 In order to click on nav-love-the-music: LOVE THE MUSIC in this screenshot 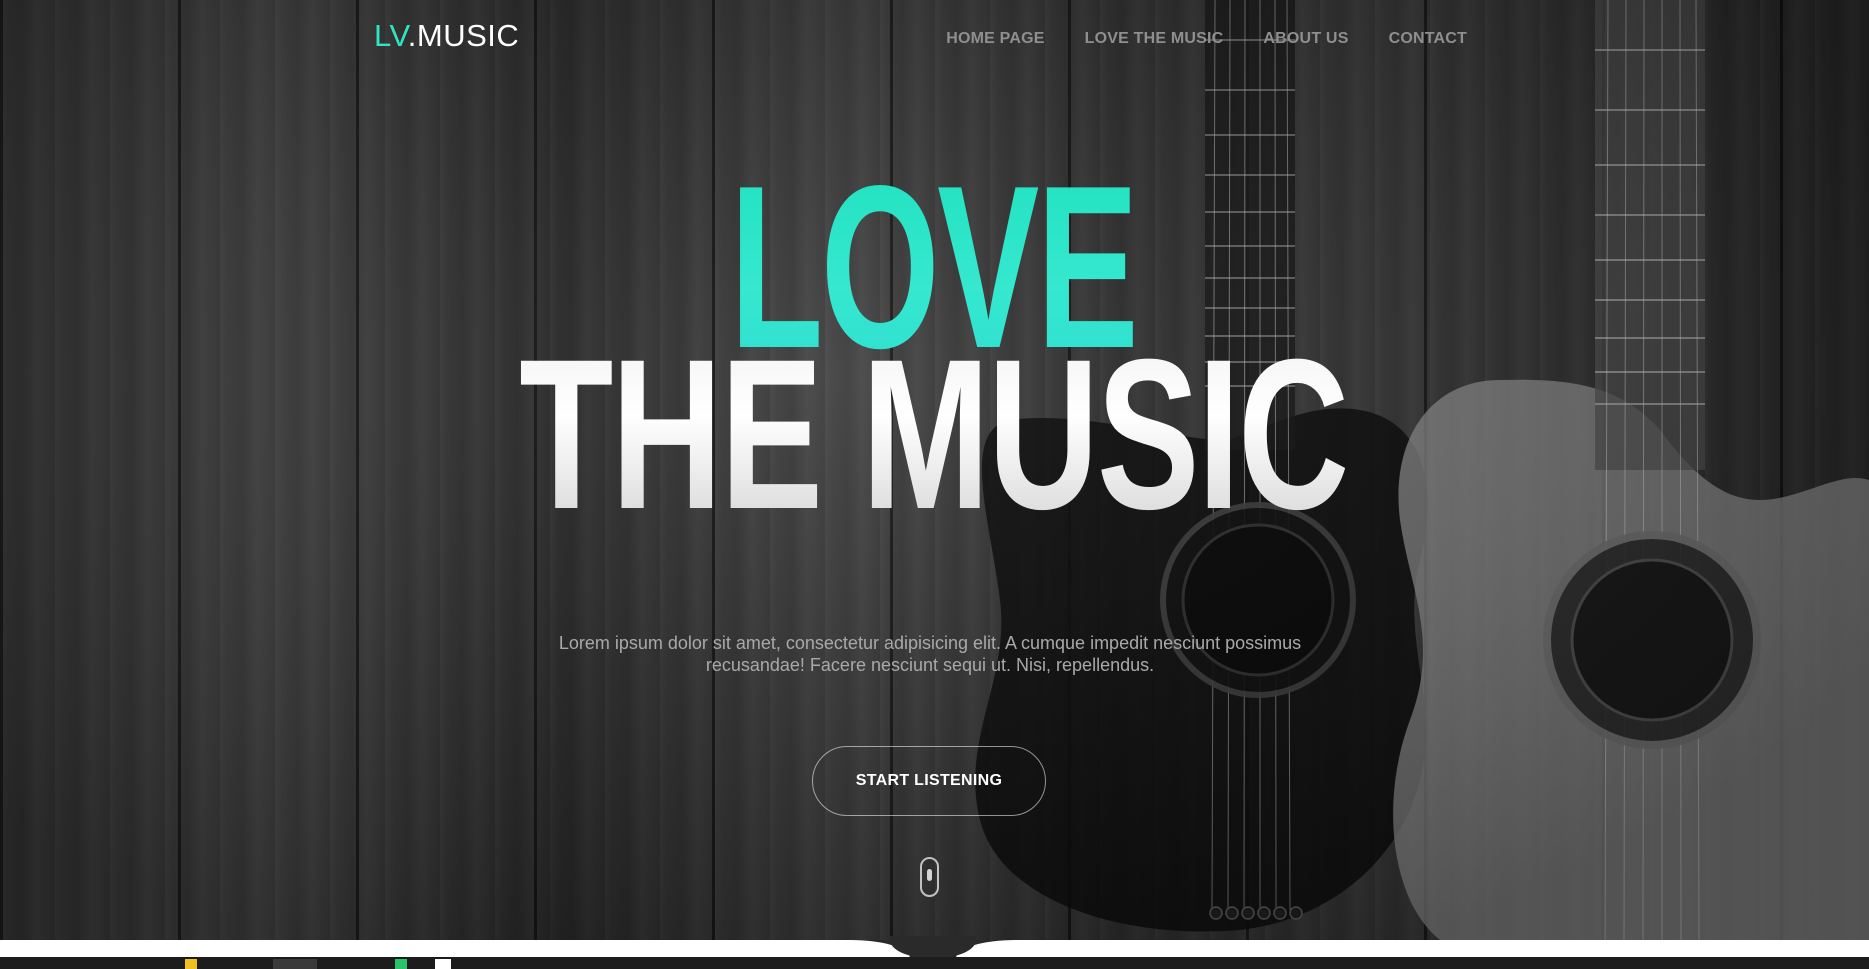, I will do `click(1154, 39)`.